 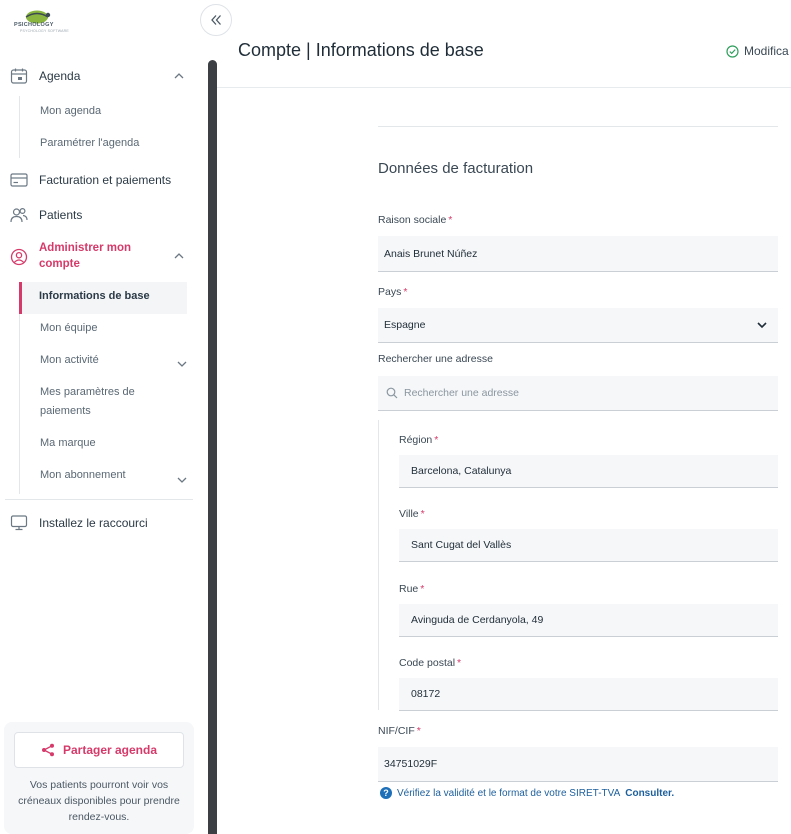 What do you see at coordinates (19, 127) in the screenshot?
I see `agenda-subline` at bounding box center [19, 127].